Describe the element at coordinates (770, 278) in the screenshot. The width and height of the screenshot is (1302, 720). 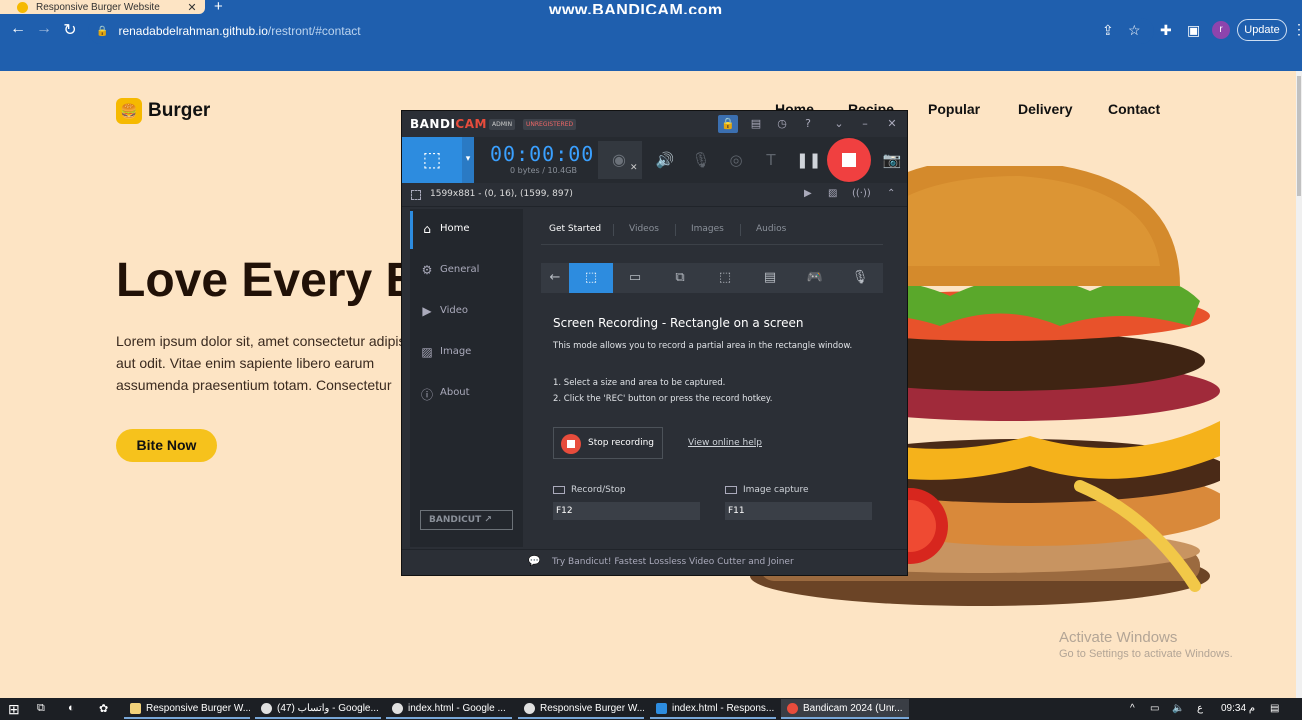
I see `device-mode-icon: ▤` at that location.